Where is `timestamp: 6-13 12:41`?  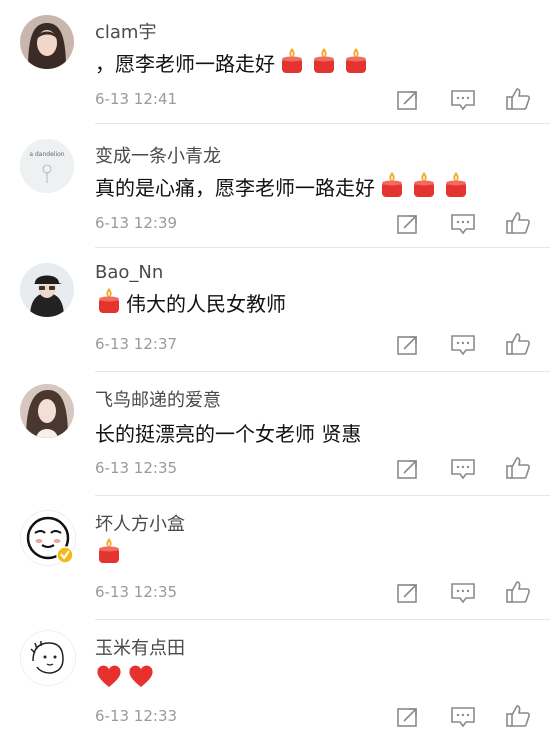 timestamp: 6-13 12:41 is located at coordinates (136, 99).